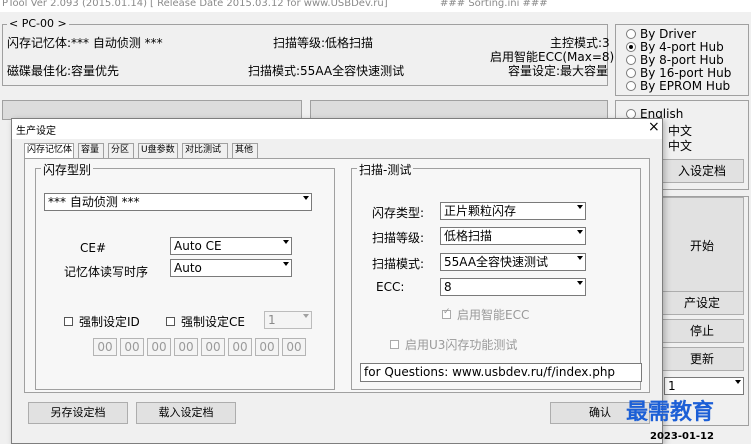 Image resolution: width=751 pixels, height=444 pixels. I want to click on dialog-tab-strip: 闪存记忆体 容量 分区 U盘参数 对比测试 其他, so click(154, 151).